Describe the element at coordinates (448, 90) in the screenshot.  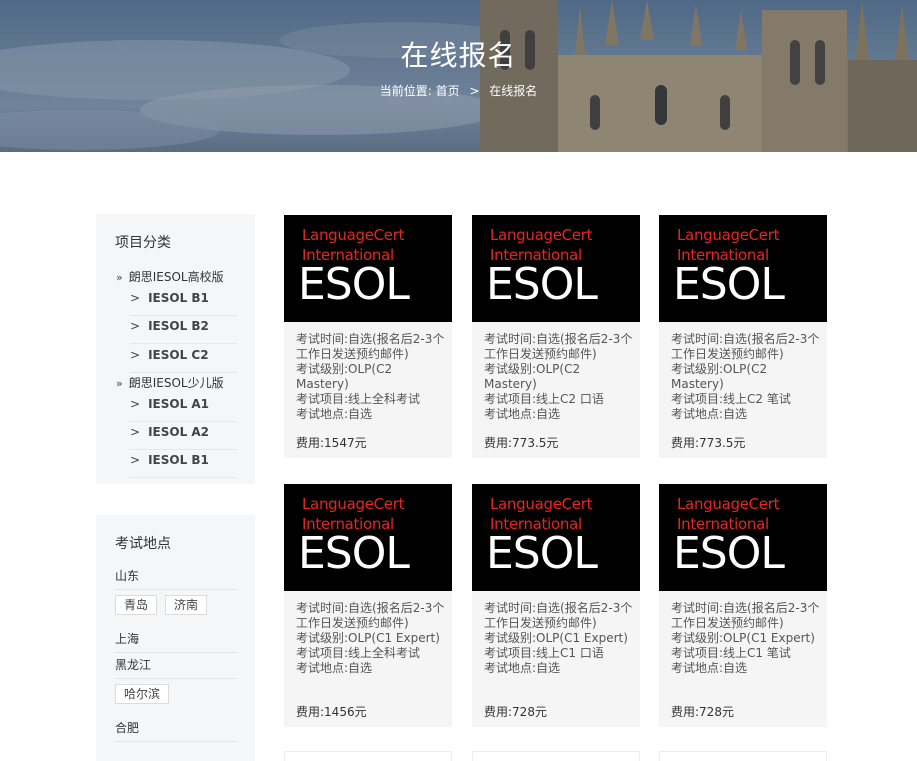
I see `breadcrumb-home-link: 首页` at that location.